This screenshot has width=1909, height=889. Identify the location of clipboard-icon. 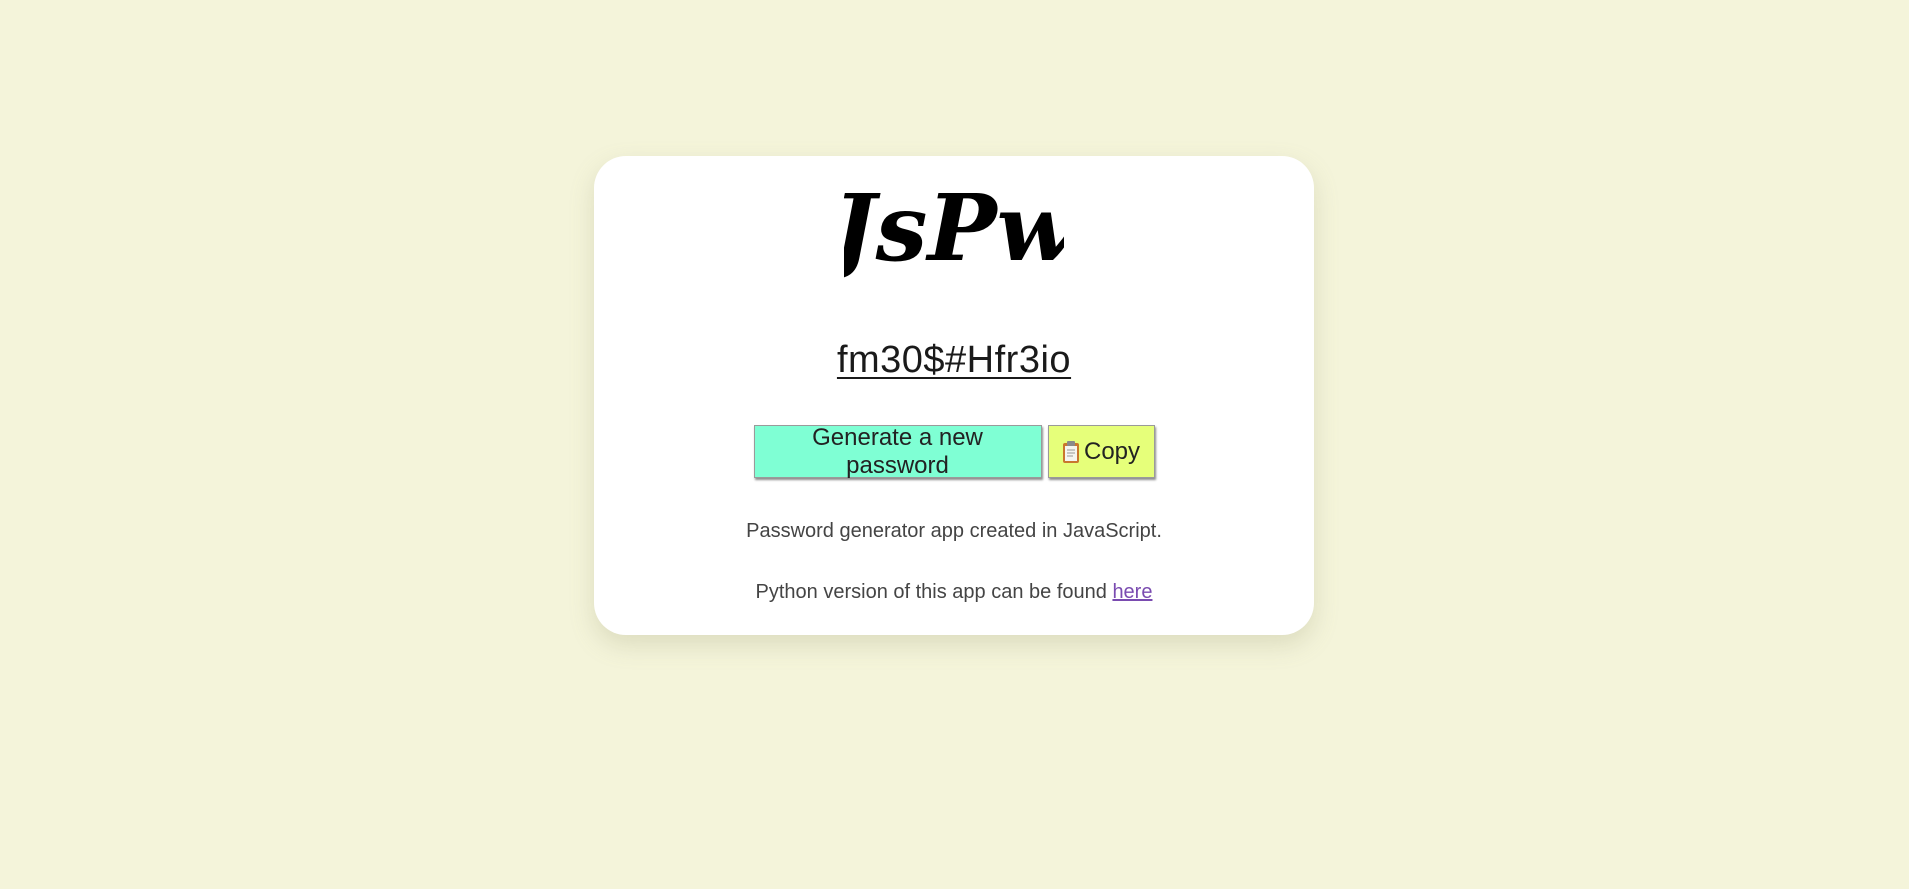
(1071, 452).